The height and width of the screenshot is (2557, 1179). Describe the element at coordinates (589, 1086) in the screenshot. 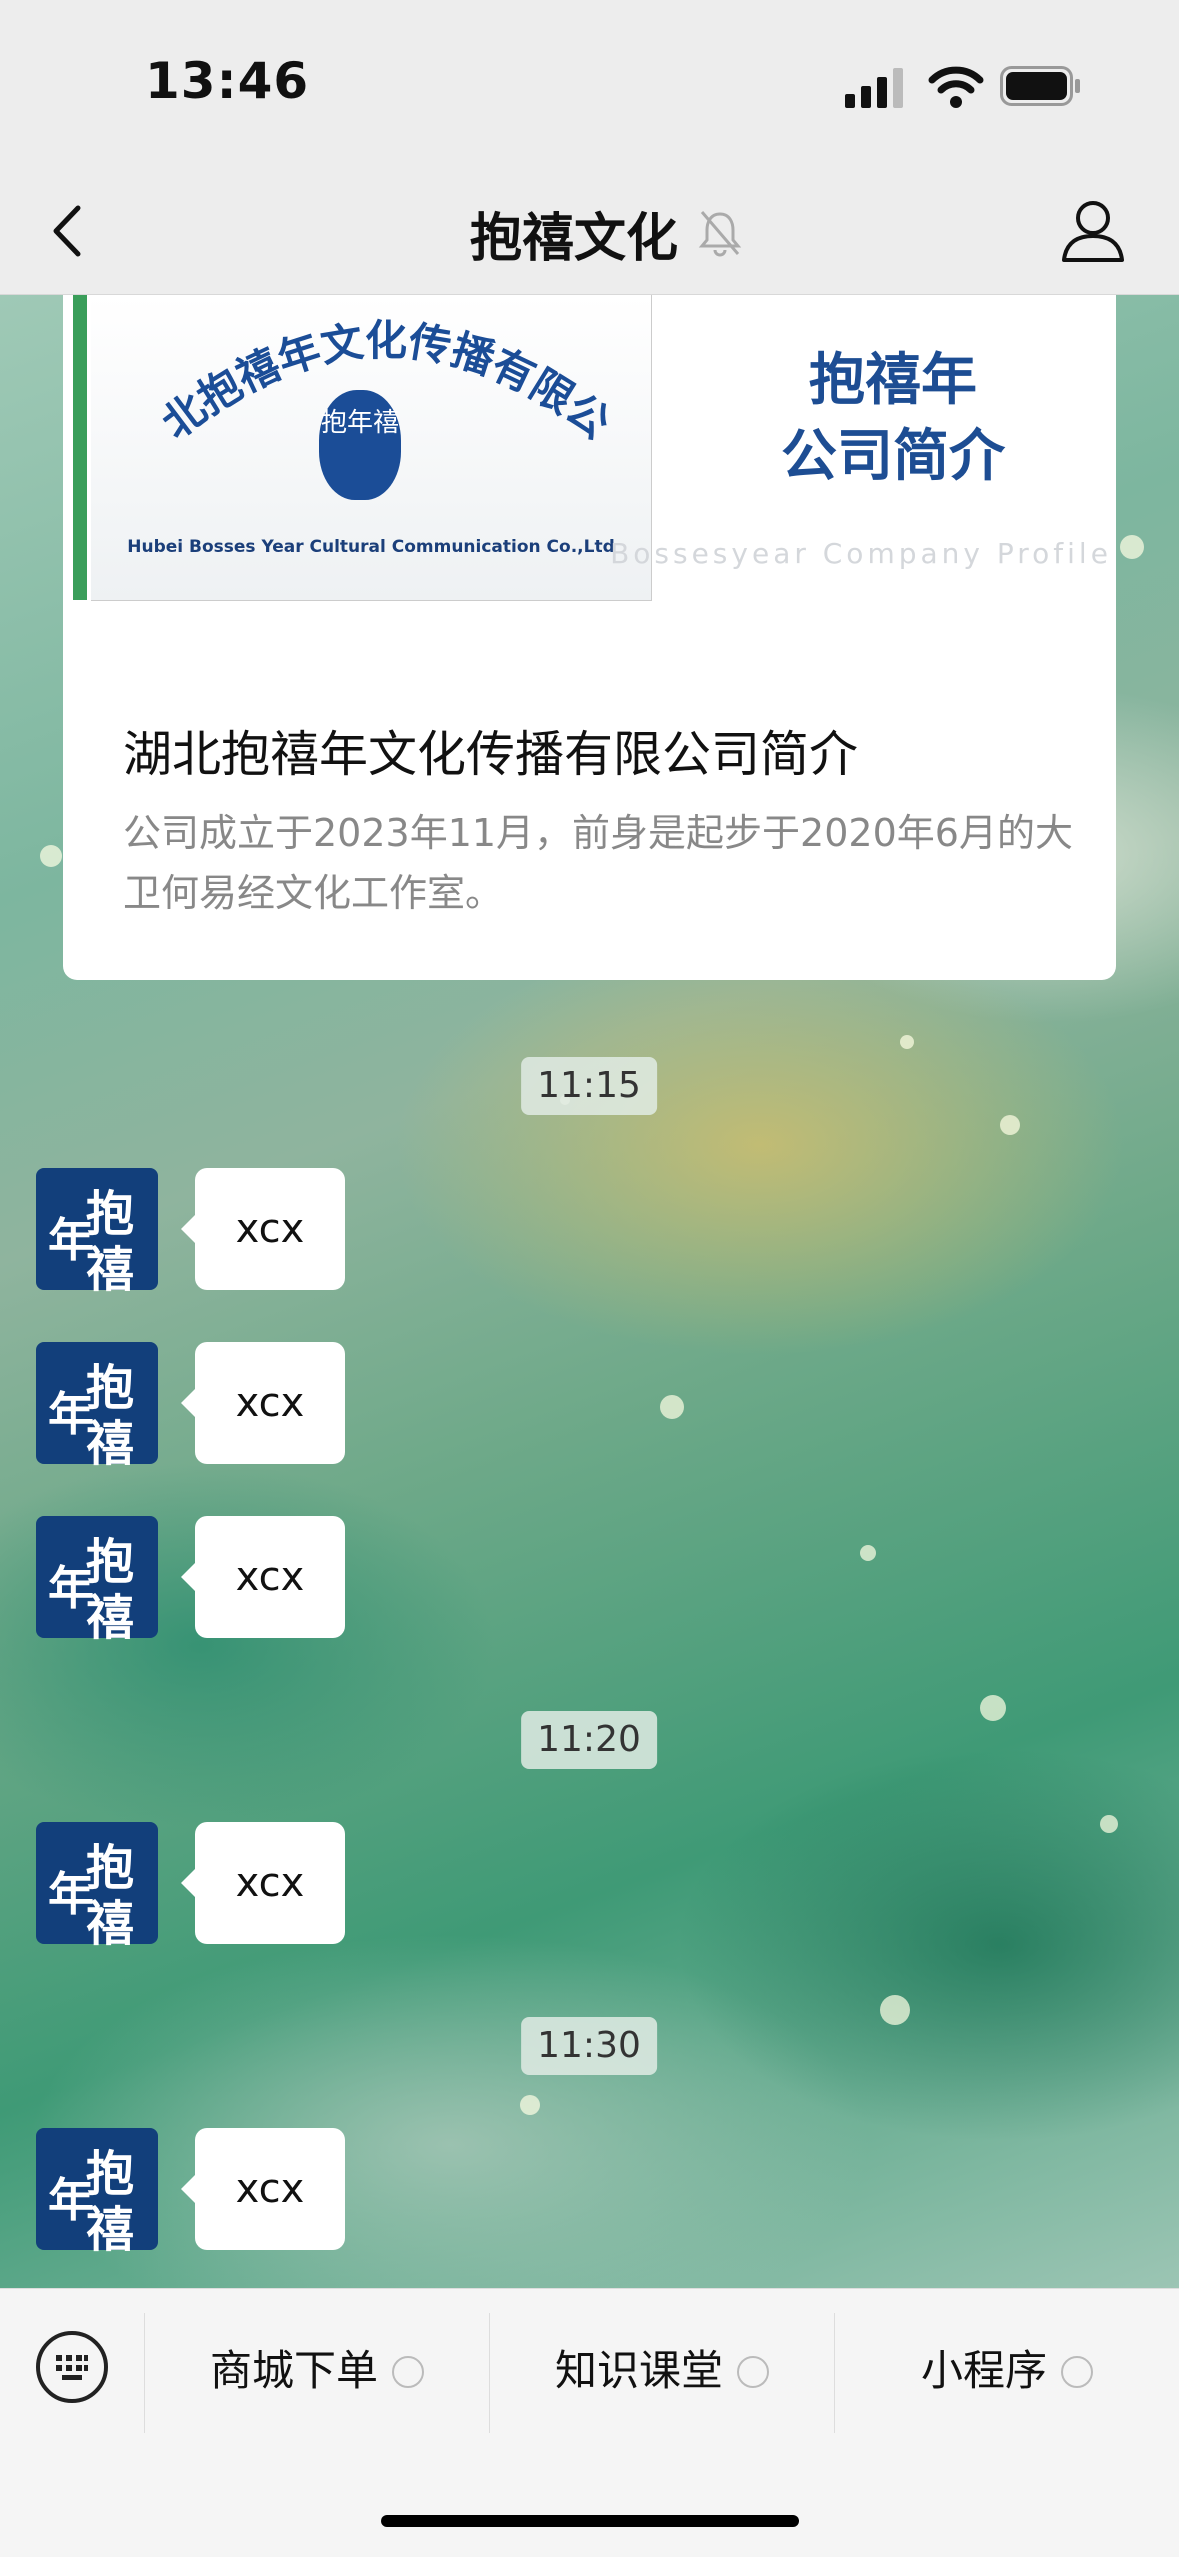

I see `timestamp: 11:15` at that location.